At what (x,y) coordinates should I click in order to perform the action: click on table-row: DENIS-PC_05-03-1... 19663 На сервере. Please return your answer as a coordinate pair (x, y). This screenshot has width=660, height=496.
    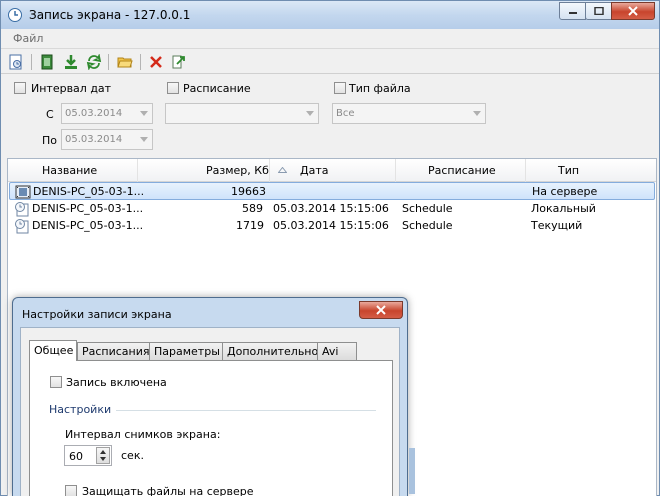
    Looking at the image, I should click on (332, 191).